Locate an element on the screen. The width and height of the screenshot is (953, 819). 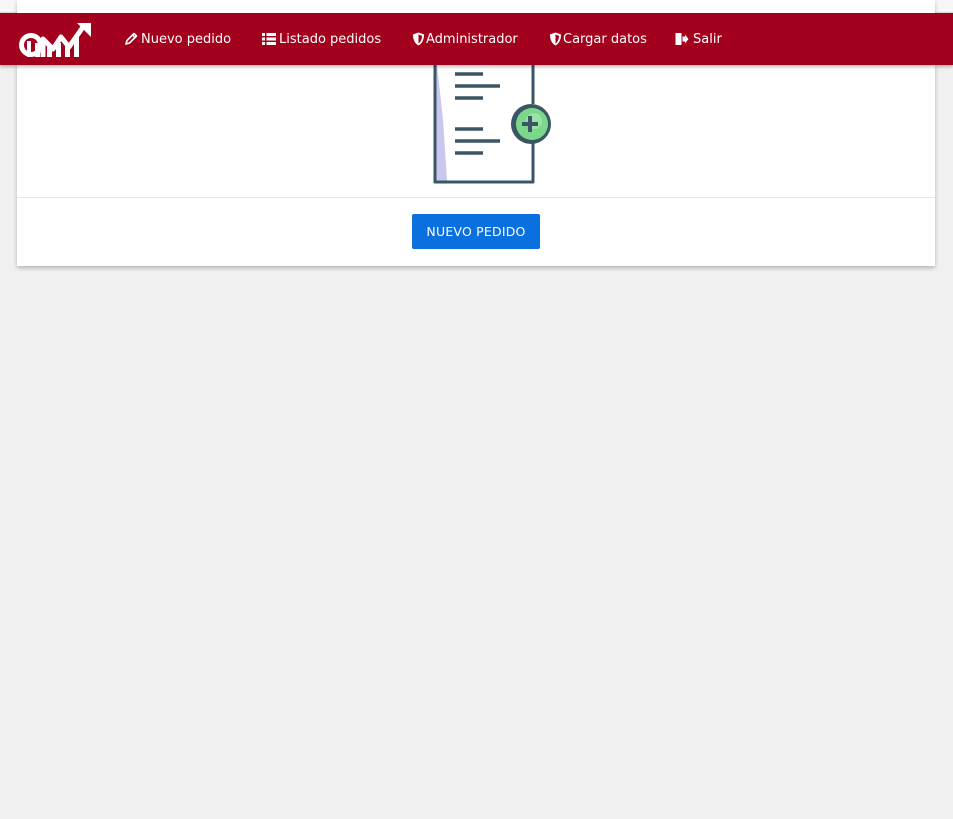
list-icon is located at coordinates (269, 39).